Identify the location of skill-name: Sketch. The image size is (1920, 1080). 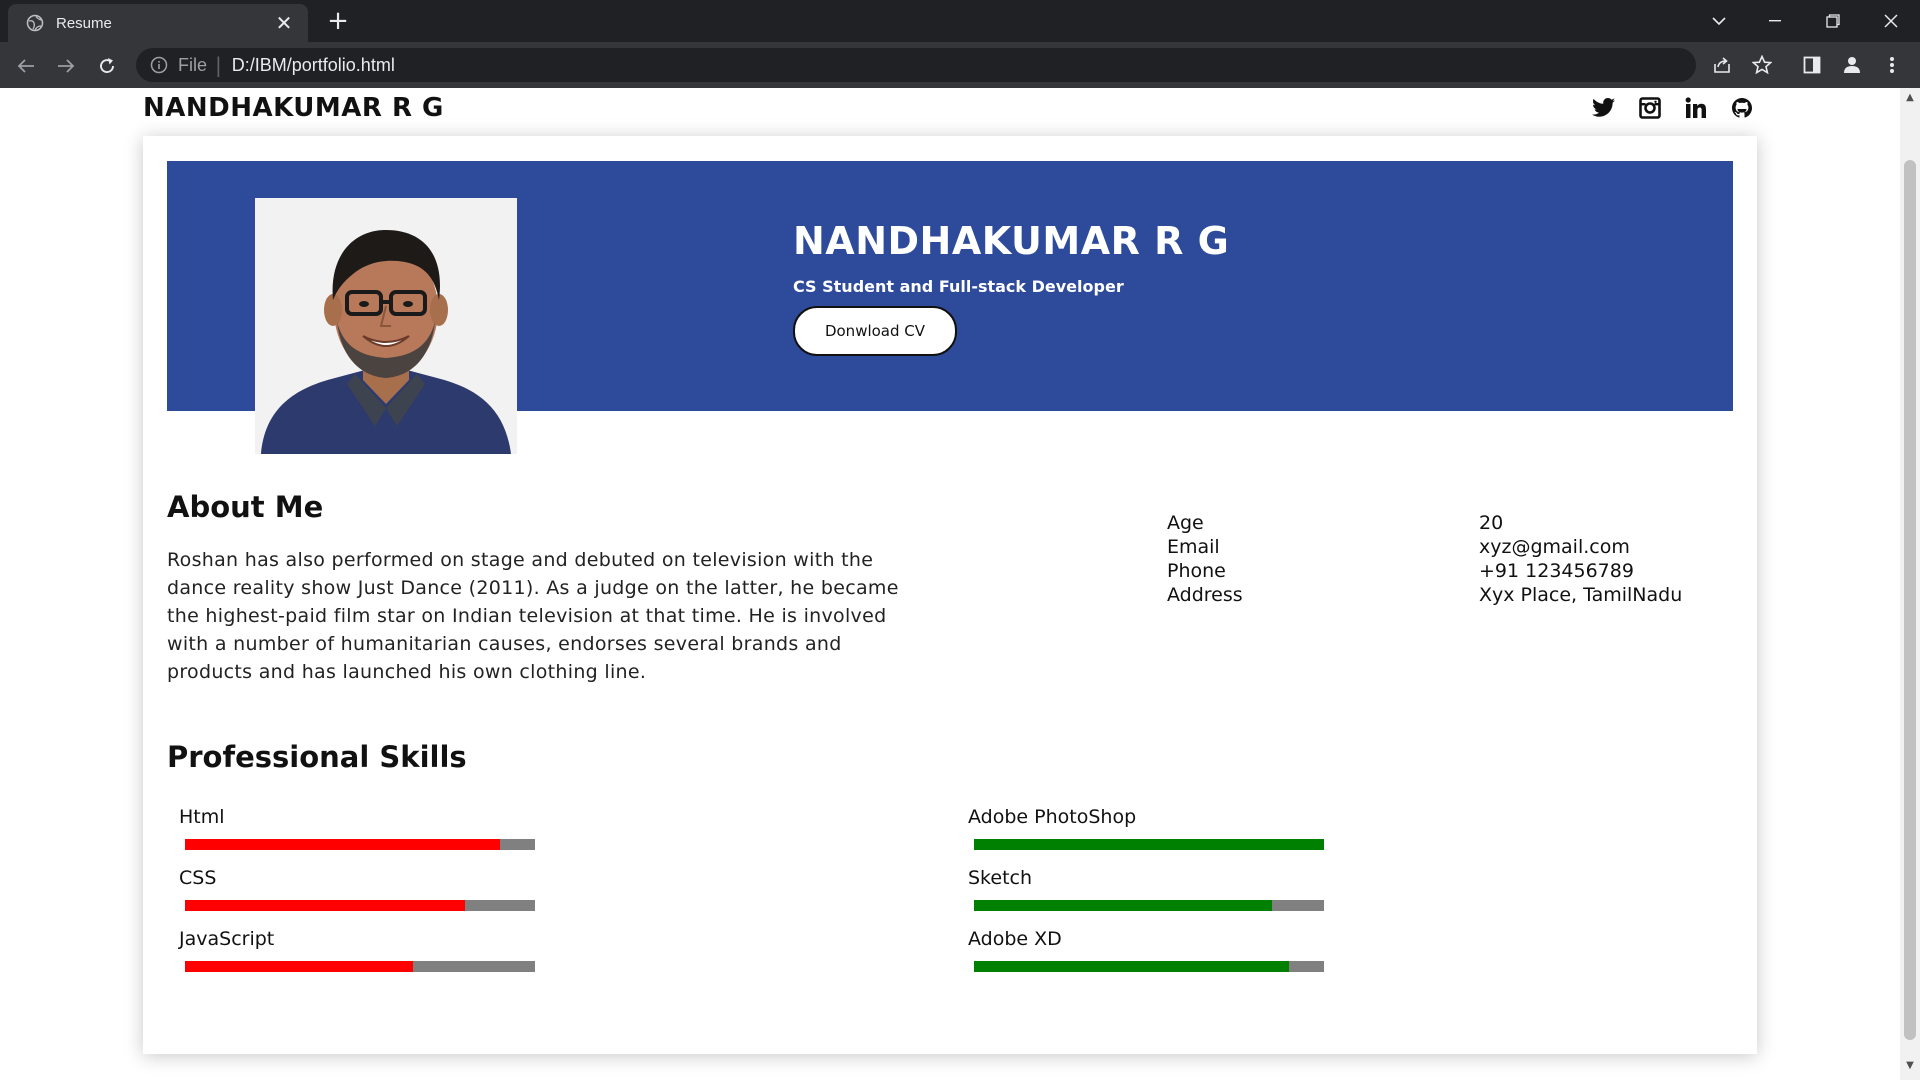
(1000, 878).